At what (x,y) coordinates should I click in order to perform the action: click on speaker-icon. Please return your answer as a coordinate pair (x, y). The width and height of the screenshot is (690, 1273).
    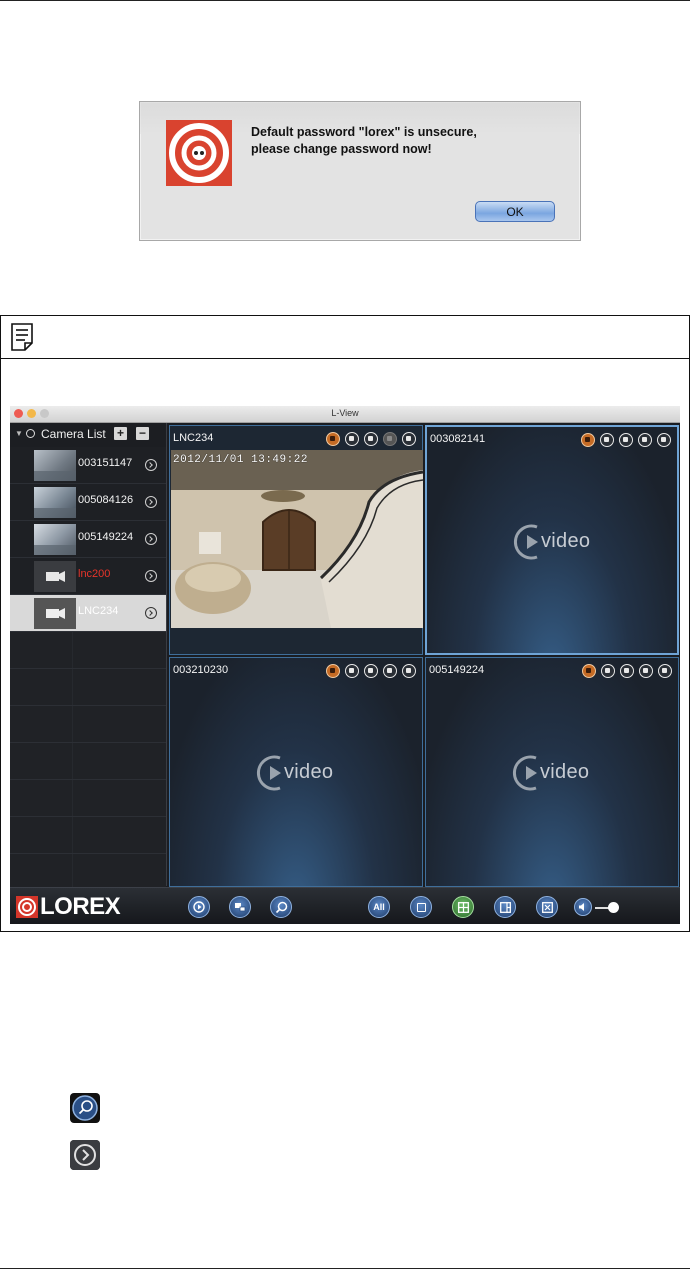
    Looking at the image, I should click on (581, 907).